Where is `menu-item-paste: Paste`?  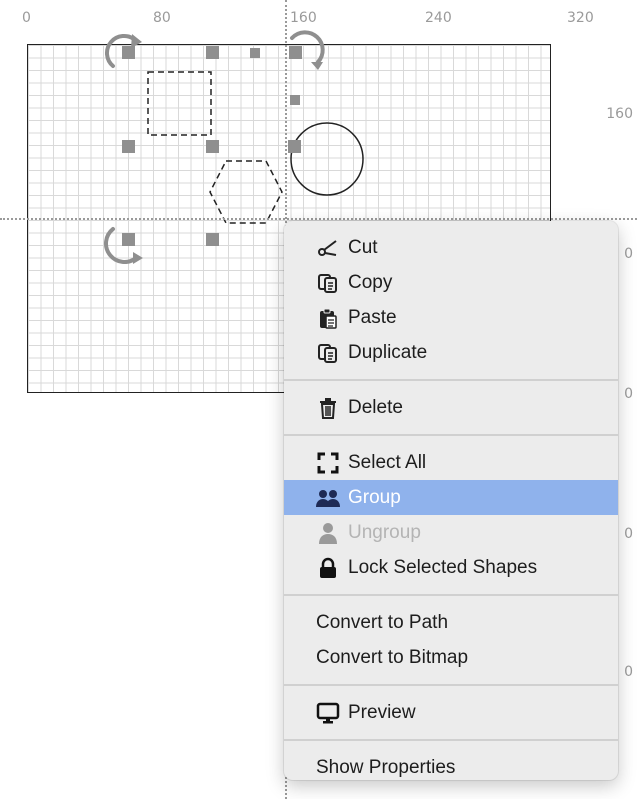
menu-item-paste: Paste is located at coordinates (451, 317).